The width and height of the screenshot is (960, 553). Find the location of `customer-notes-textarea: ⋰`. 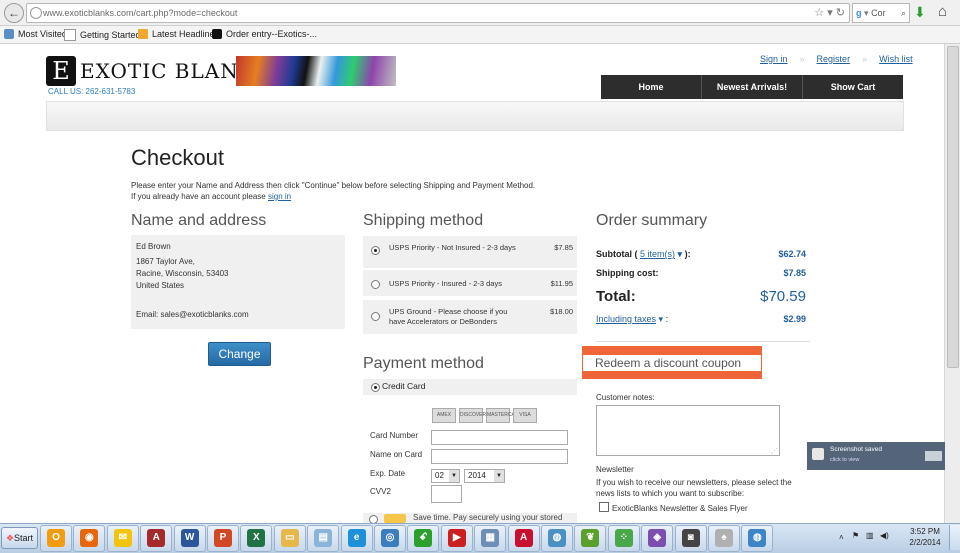

customer-notes-textarea: ⋰ is located at coordinates (688, 430).